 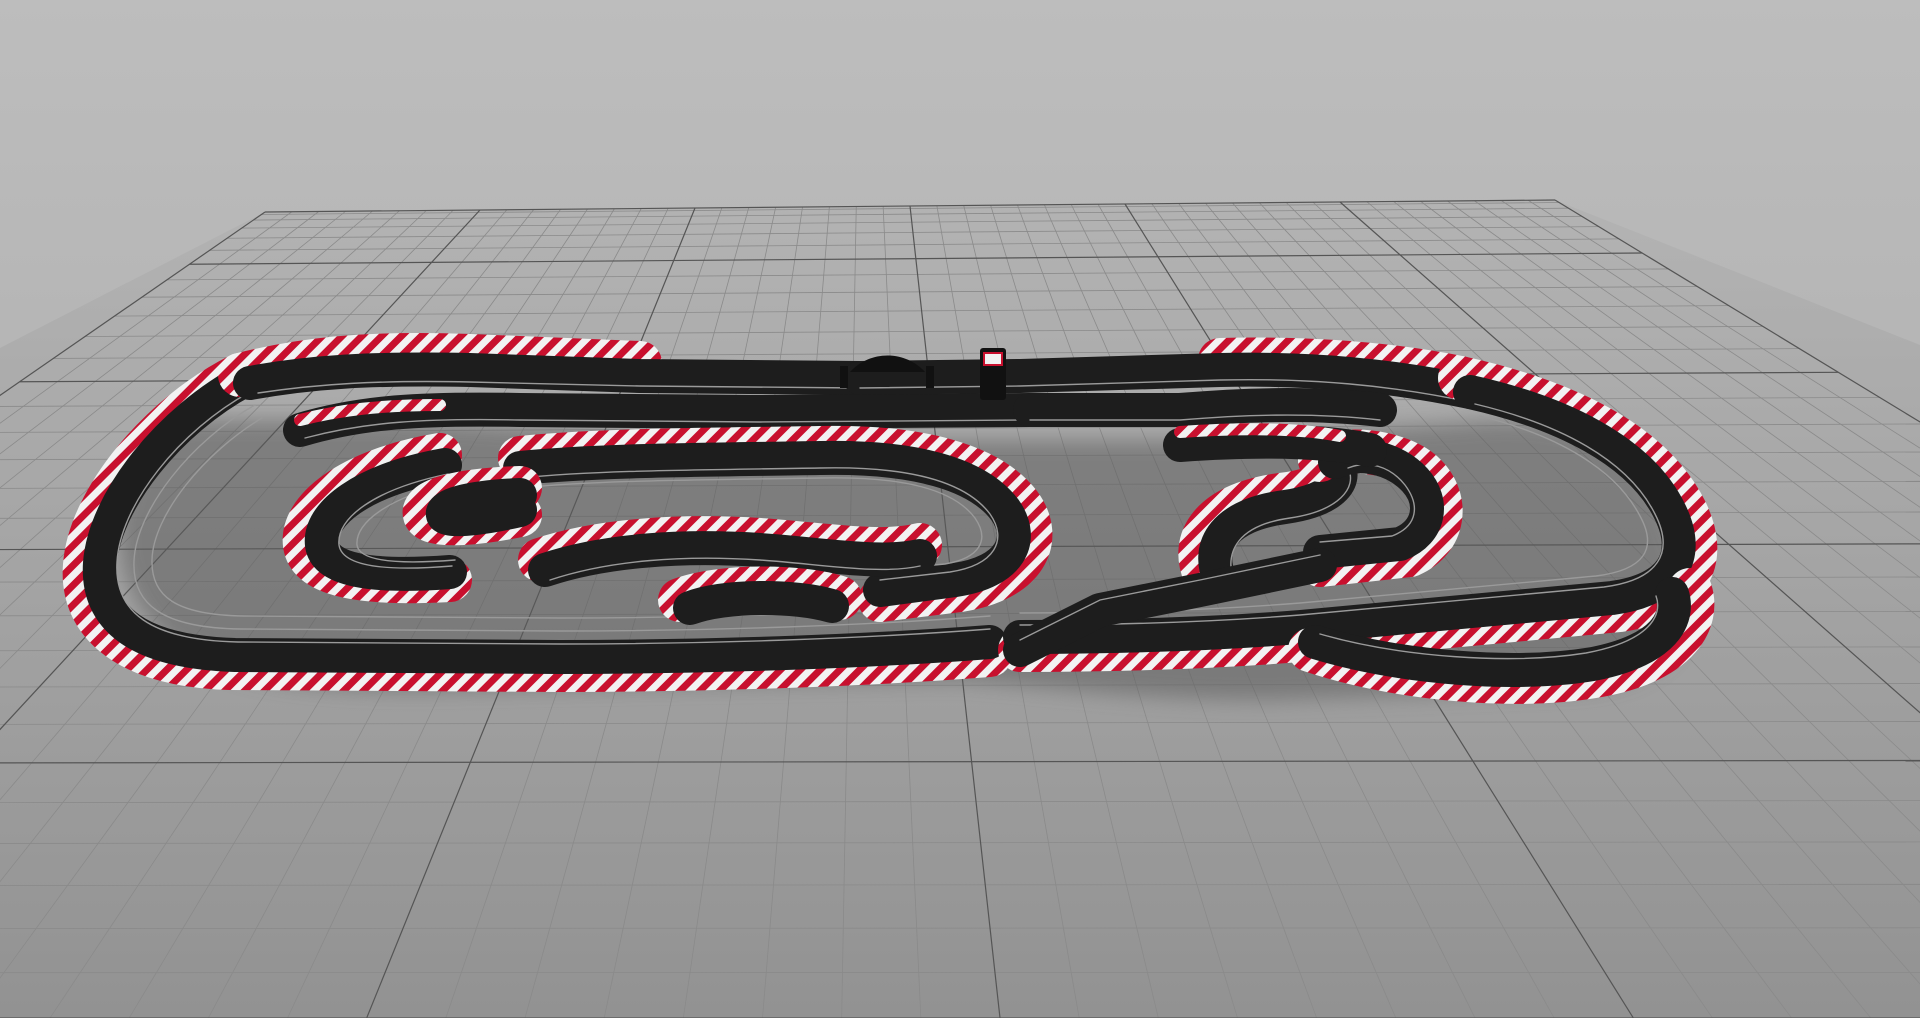 I want to click on lap-counter-tower-icon, so click(x=993, y=374).